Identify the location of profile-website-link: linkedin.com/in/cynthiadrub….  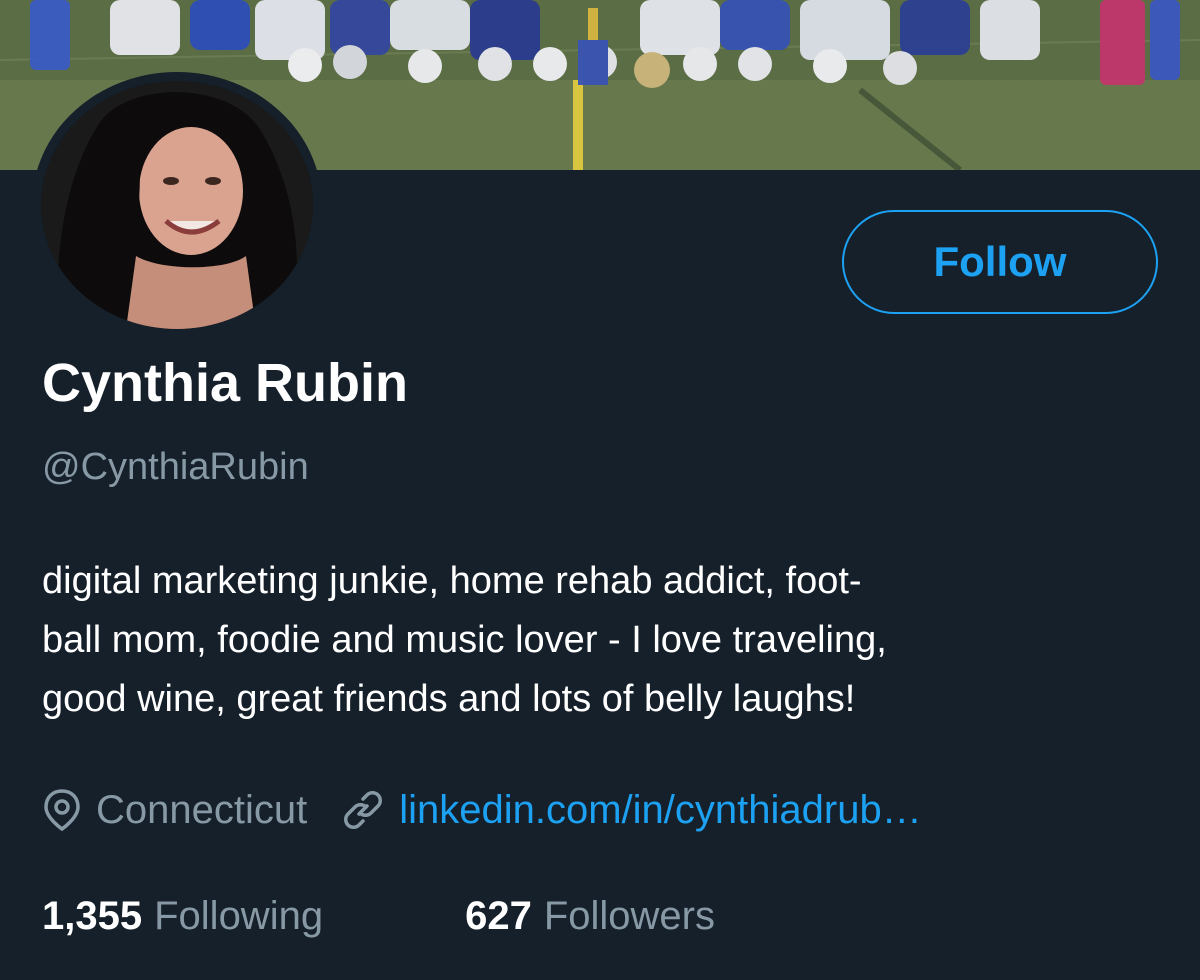
(660, 810).